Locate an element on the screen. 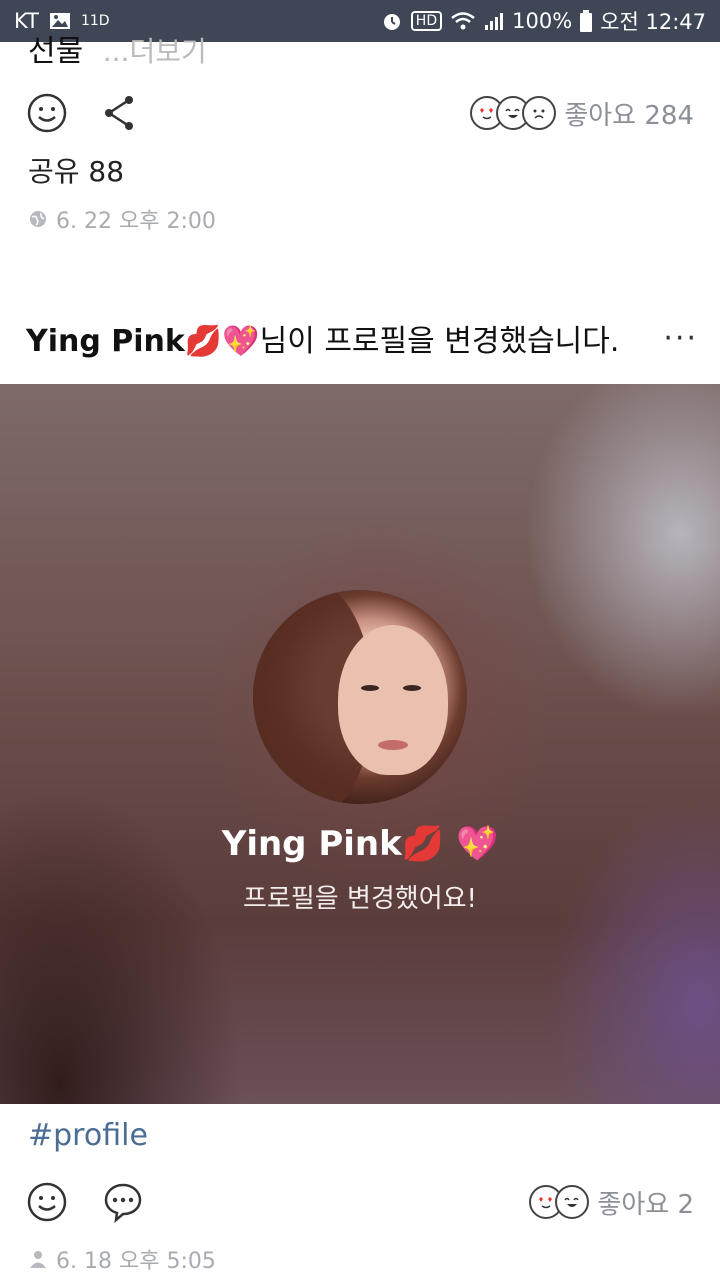  card-caption: 프로필을 변경했어요! is located at coordinates (360, 899).